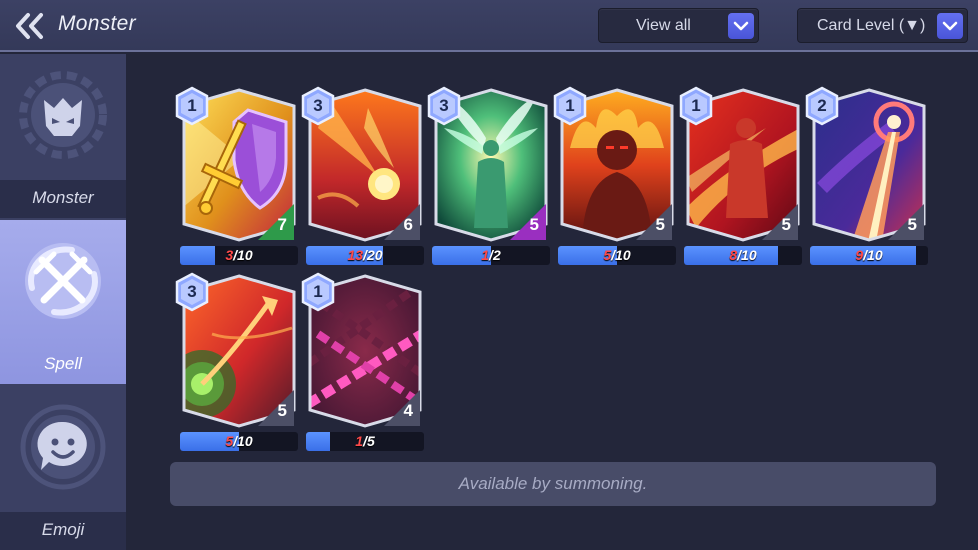  What do you see at coordinates (63, 447) in the screenshot?
I see `smiley-chat-icon` at bounding box center [63, 447].